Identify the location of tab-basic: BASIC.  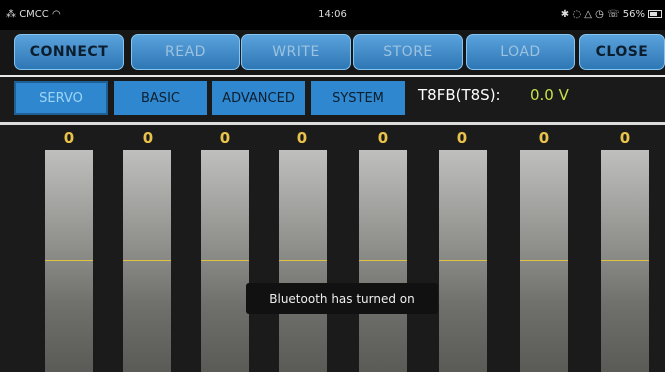
(160, 98).